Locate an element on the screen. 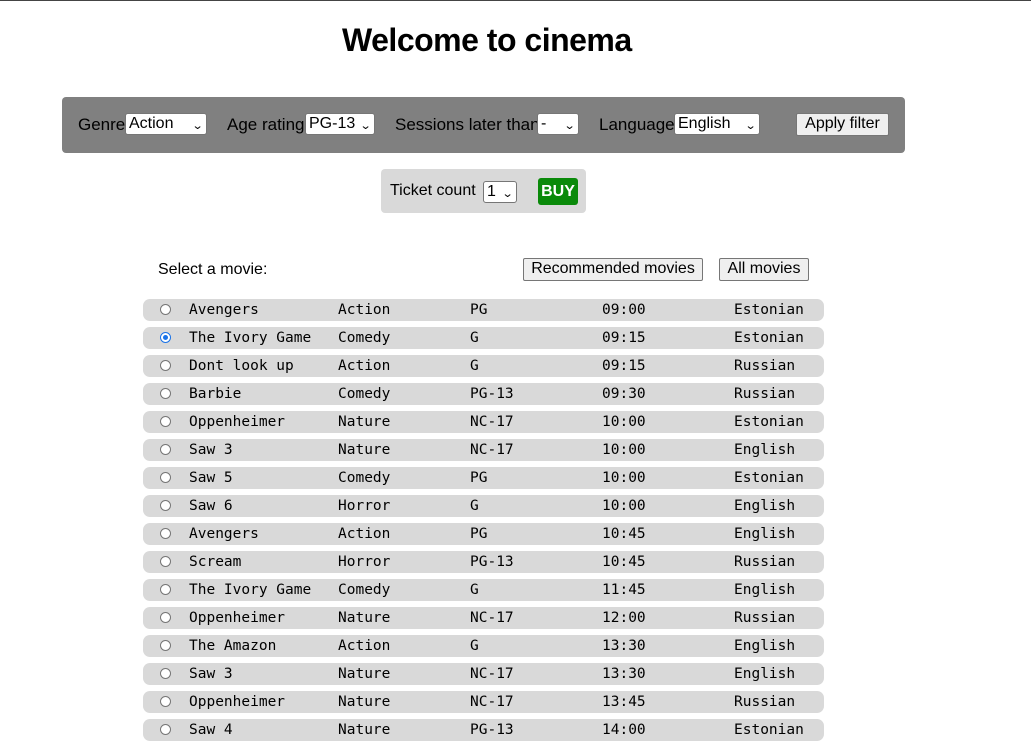  movie-title: The Amazon is located at coordinates (233, 646).